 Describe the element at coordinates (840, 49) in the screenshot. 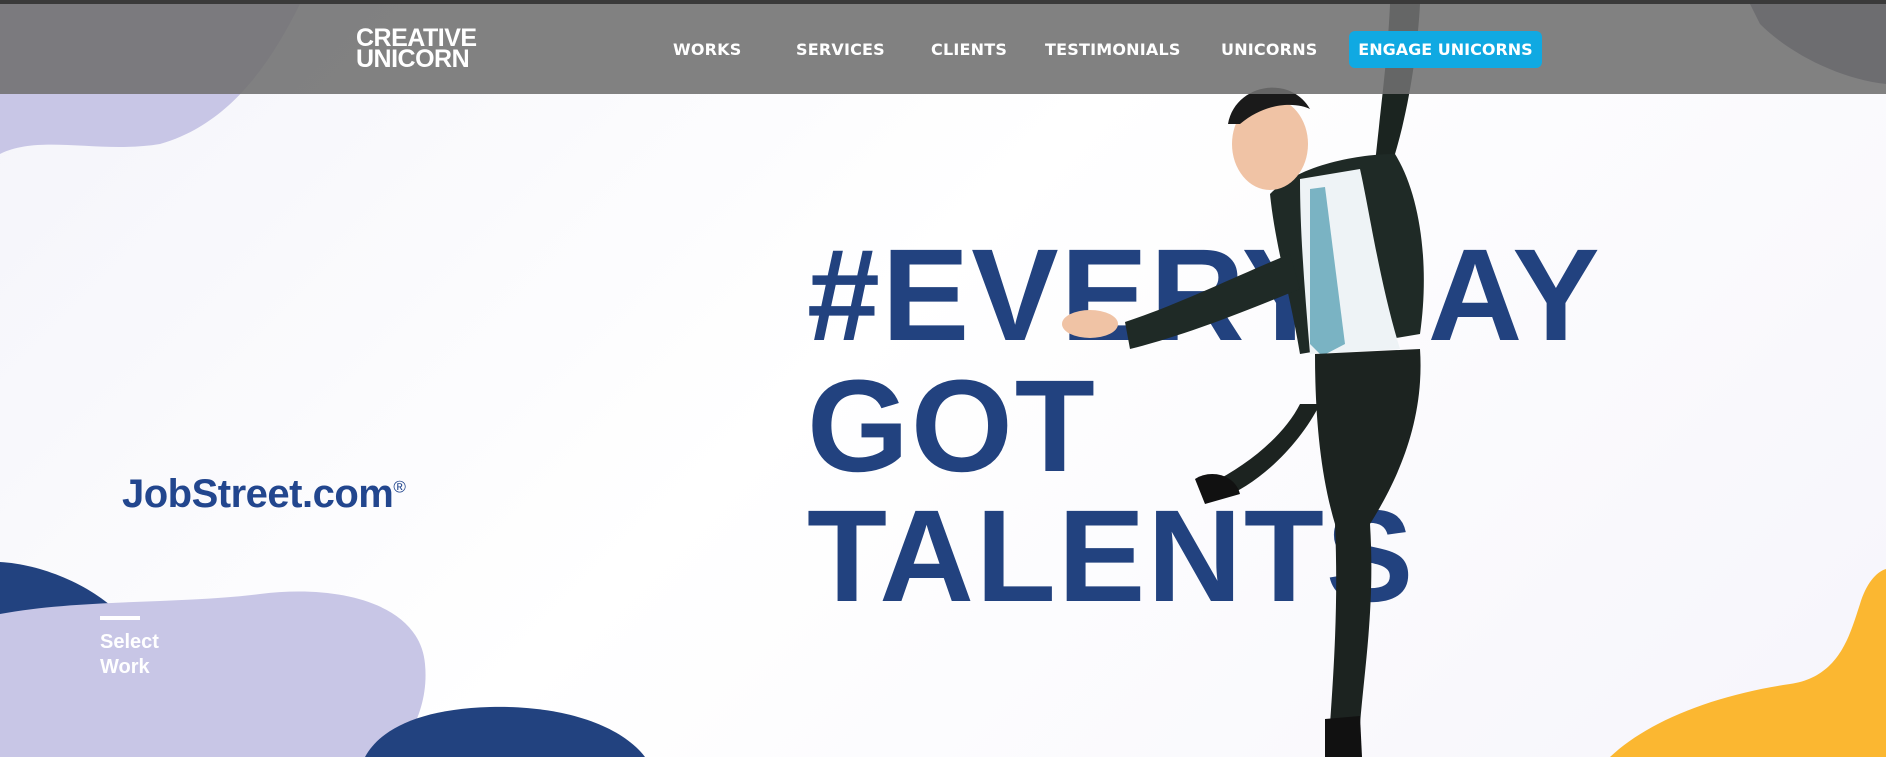

I see `nav-services: SERVICES` at that location.